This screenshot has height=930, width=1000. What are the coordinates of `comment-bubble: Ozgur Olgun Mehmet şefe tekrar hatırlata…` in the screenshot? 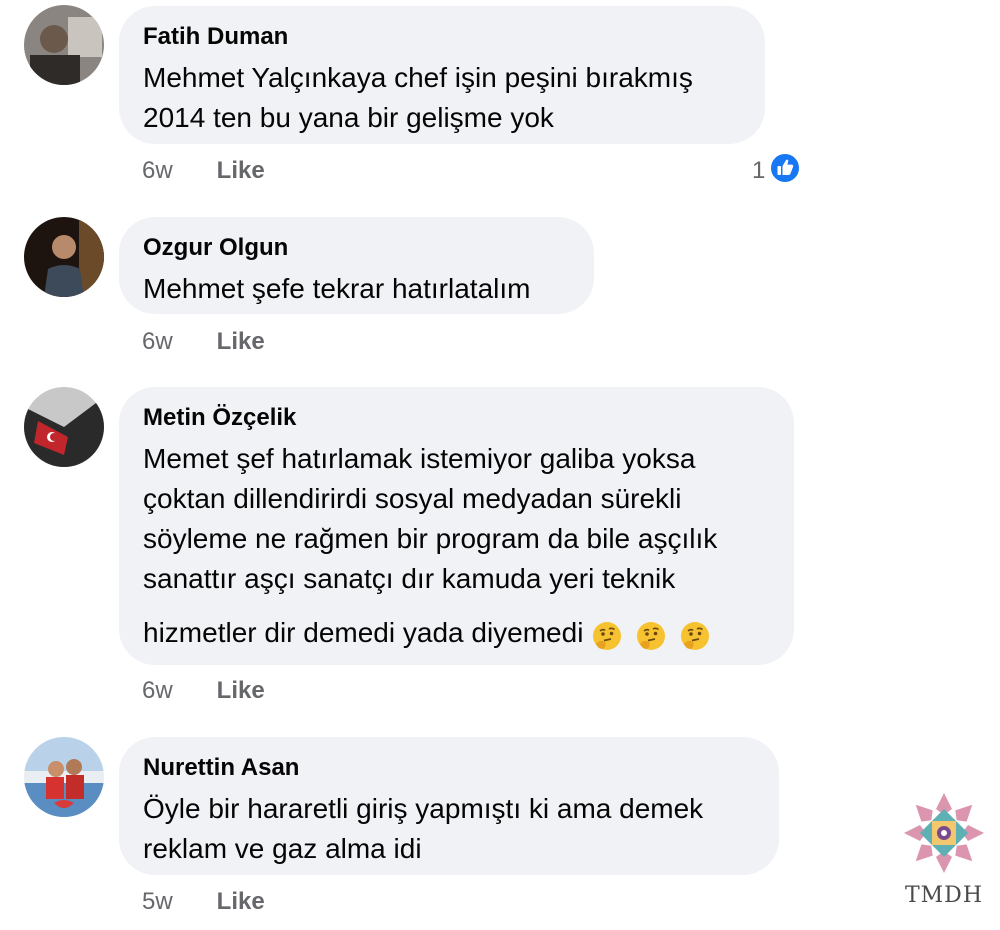 It's located at (356, 265).